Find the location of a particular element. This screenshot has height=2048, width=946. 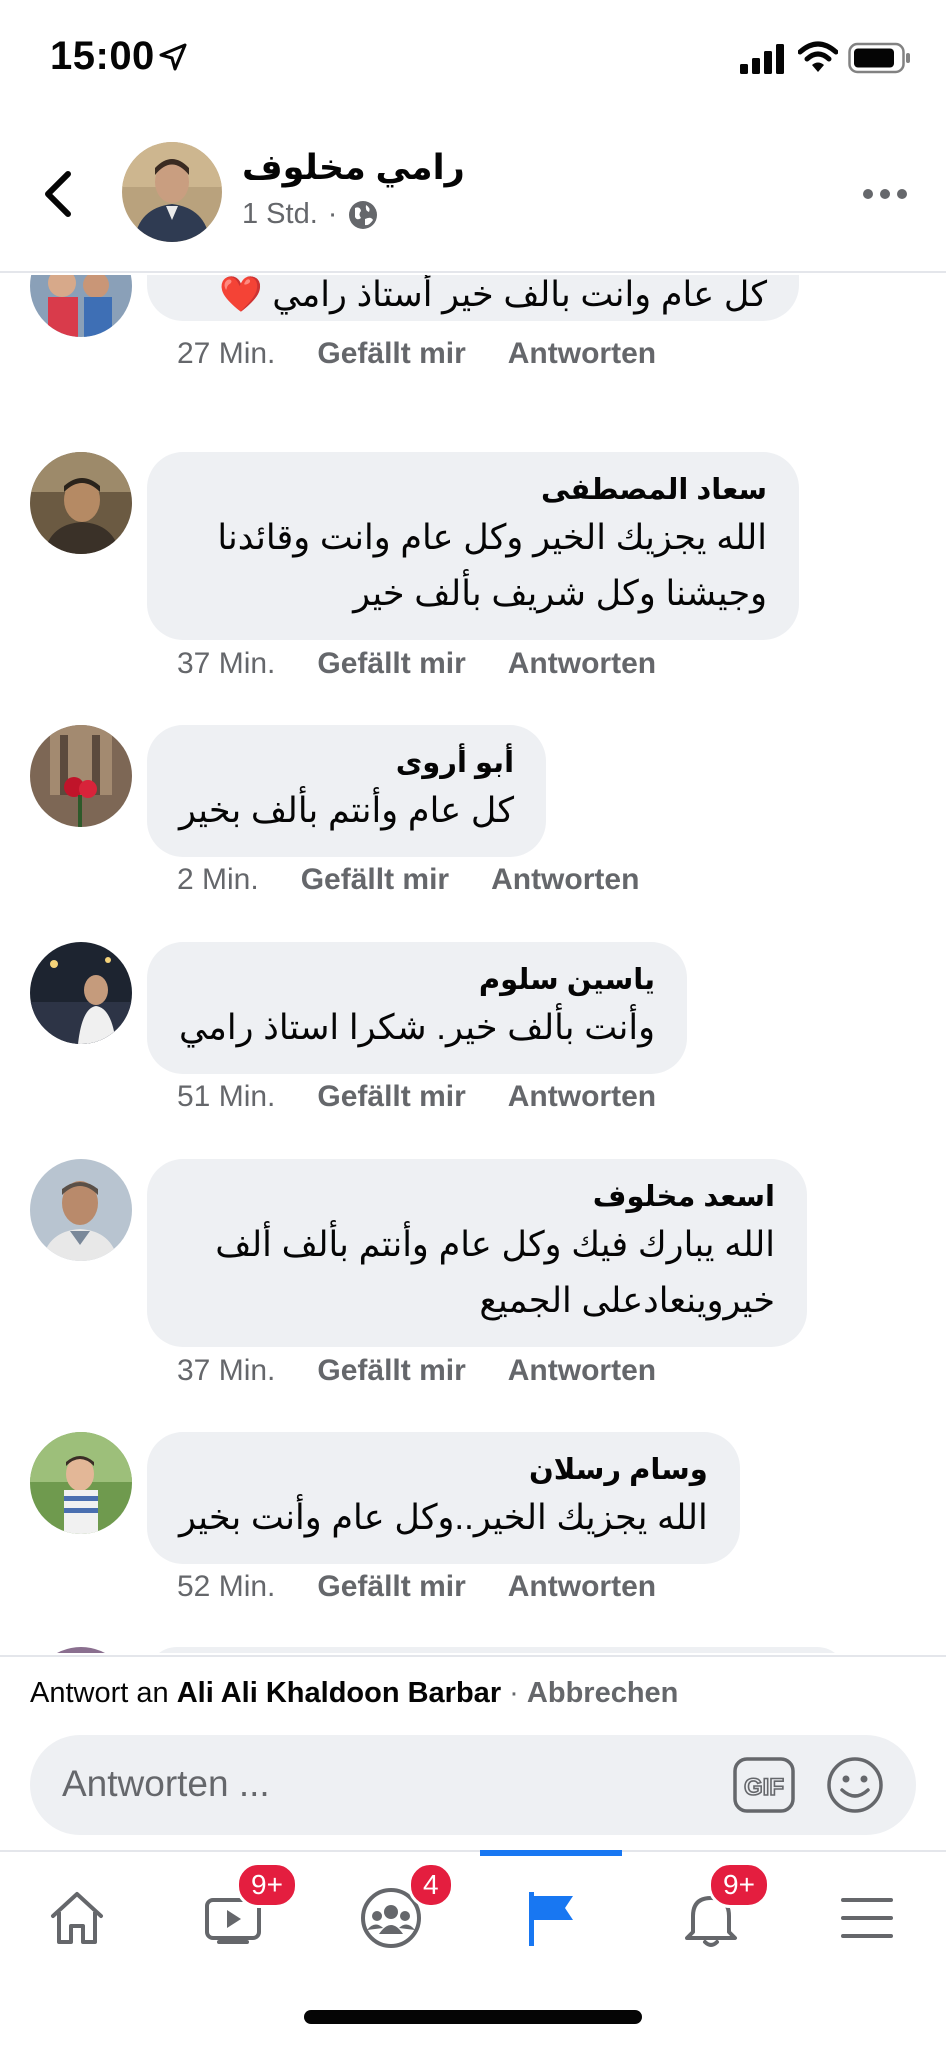

battery-icon is located at coordinates (879, 58).